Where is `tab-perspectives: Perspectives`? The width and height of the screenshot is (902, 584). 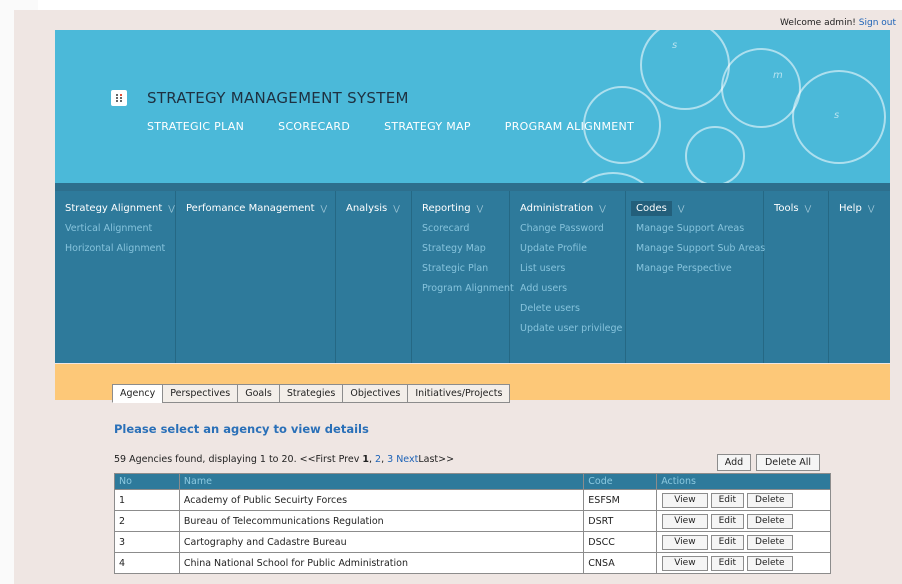 tab-perspectives: Perspectives is located at coordinates (200, 393).